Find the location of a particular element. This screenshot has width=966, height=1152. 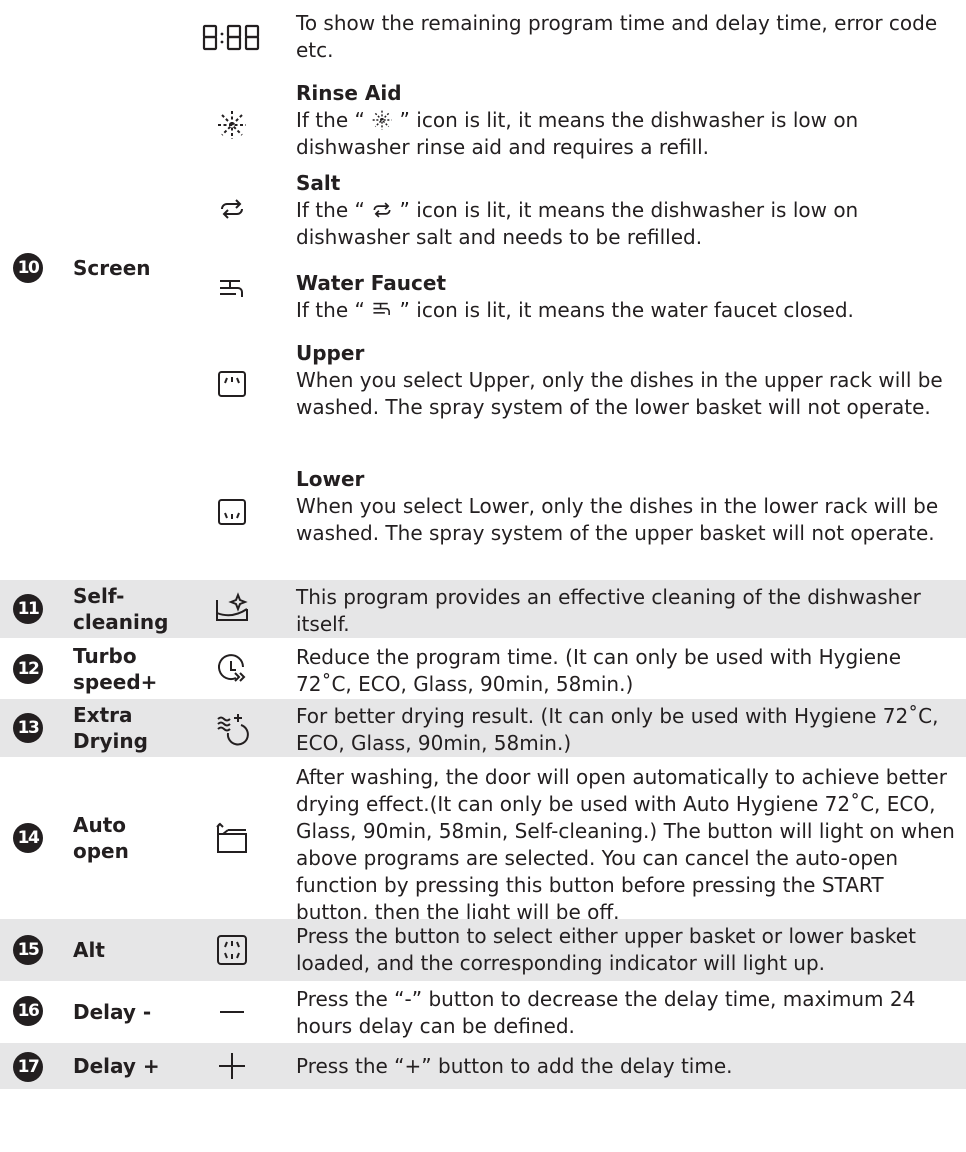

item-number-badge: 15 is located at coordinates (28, 950).